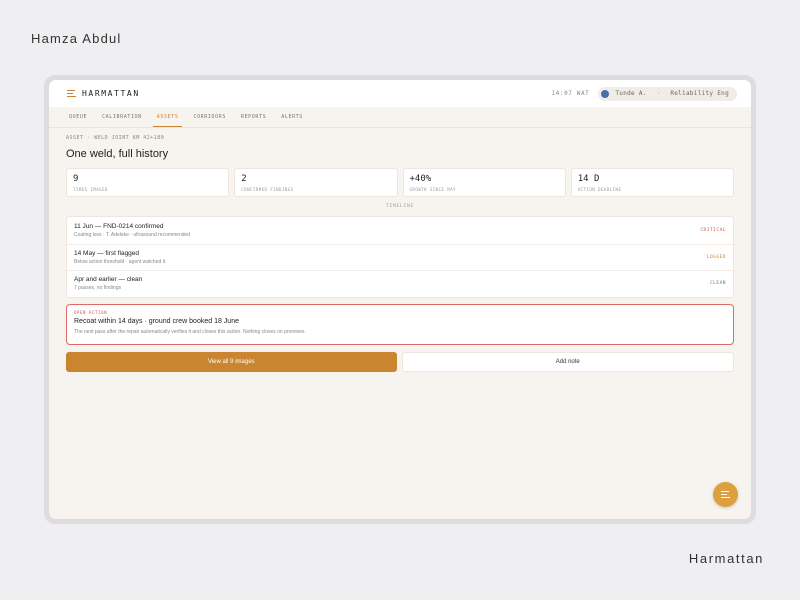  Describe the element at coordinates (716, 257) in the screenshot. I see `status-badge-logged: LOGGED` at that location.